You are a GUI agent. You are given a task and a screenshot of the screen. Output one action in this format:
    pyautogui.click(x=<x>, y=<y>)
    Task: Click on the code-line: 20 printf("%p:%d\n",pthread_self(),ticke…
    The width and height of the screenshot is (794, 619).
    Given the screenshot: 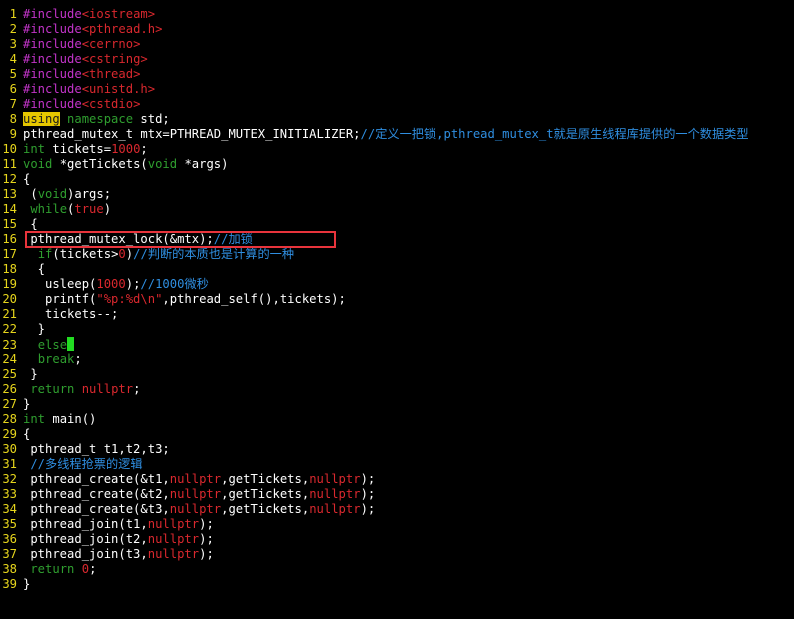 What is the action you would take?
    pyautogui.click(x=397, y=299)
    